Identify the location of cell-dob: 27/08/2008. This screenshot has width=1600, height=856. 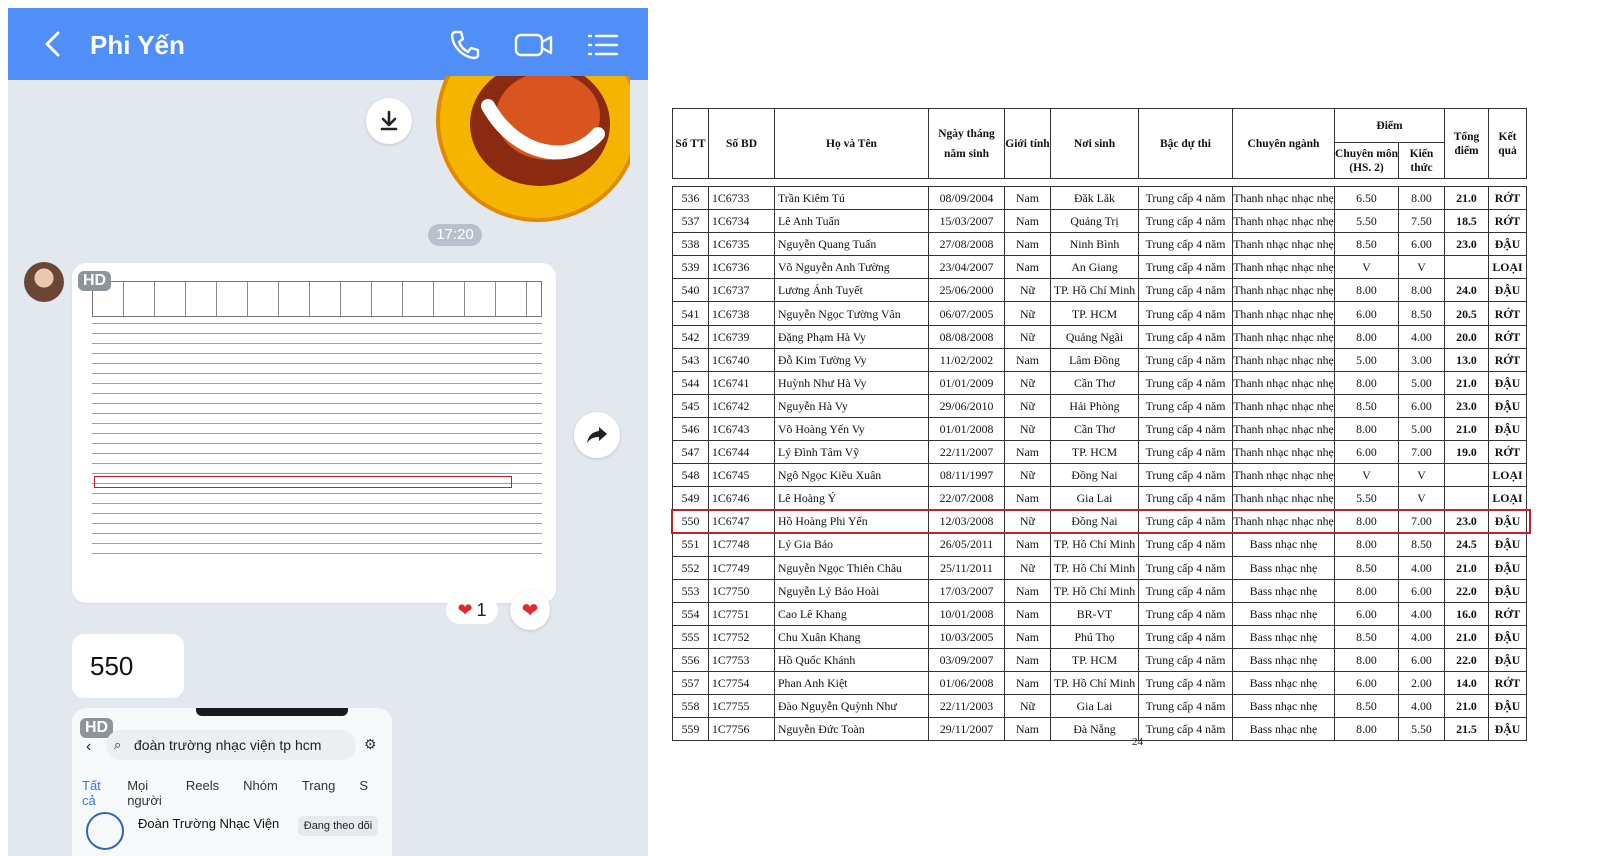
(966, 244).